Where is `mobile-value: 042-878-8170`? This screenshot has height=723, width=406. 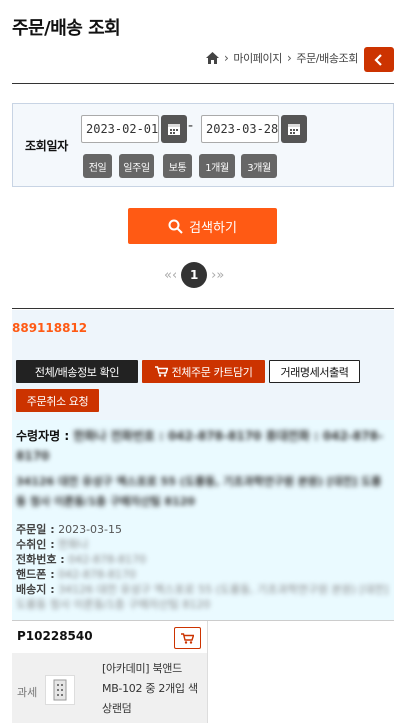 mobile-value: 042-878-8170 is located at coordinates (97, 574).